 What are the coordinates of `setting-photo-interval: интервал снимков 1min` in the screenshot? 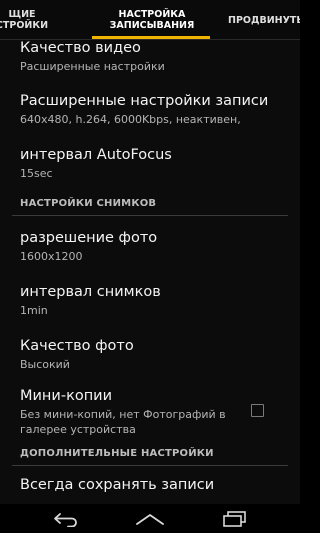 It's located at (155, 301).